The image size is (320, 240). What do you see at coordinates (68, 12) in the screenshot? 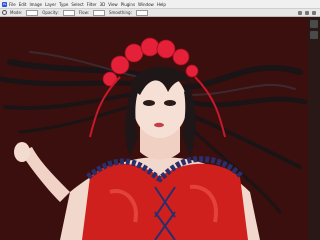
I see `opacity-field` at bounding box center [68, 12].